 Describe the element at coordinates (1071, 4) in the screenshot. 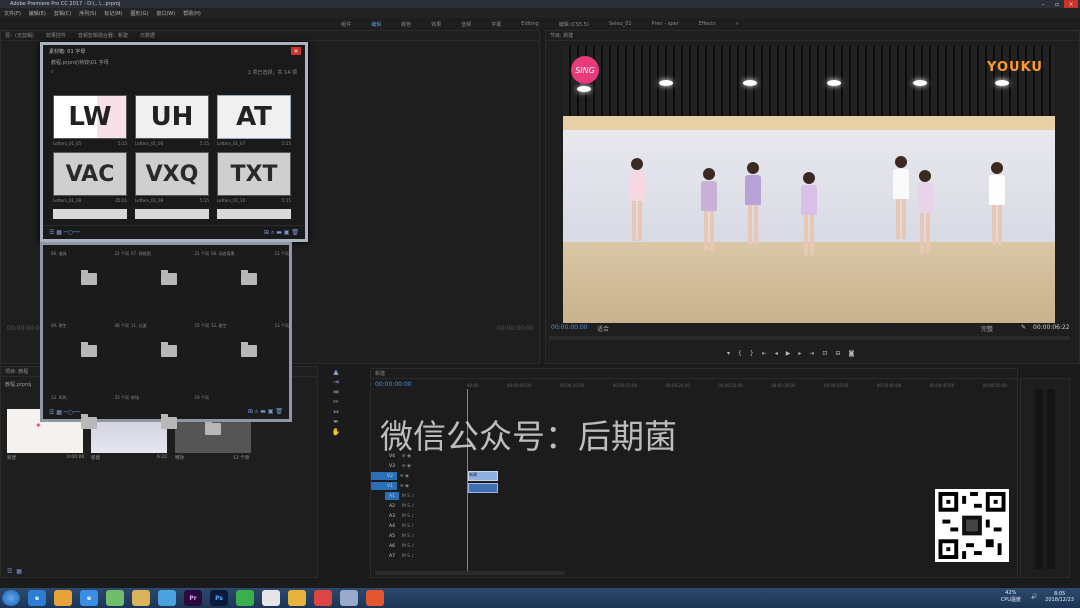

I see `close-button: ×` at that location.